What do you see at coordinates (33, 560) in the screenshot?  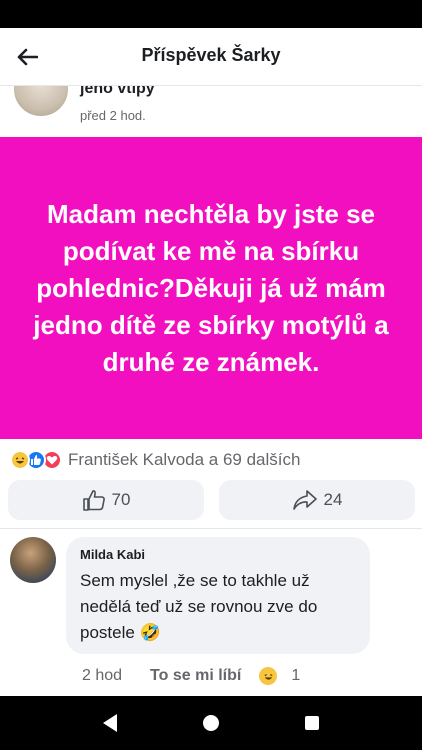 I see `commenter-avatar` at bounding box center [33, 560].